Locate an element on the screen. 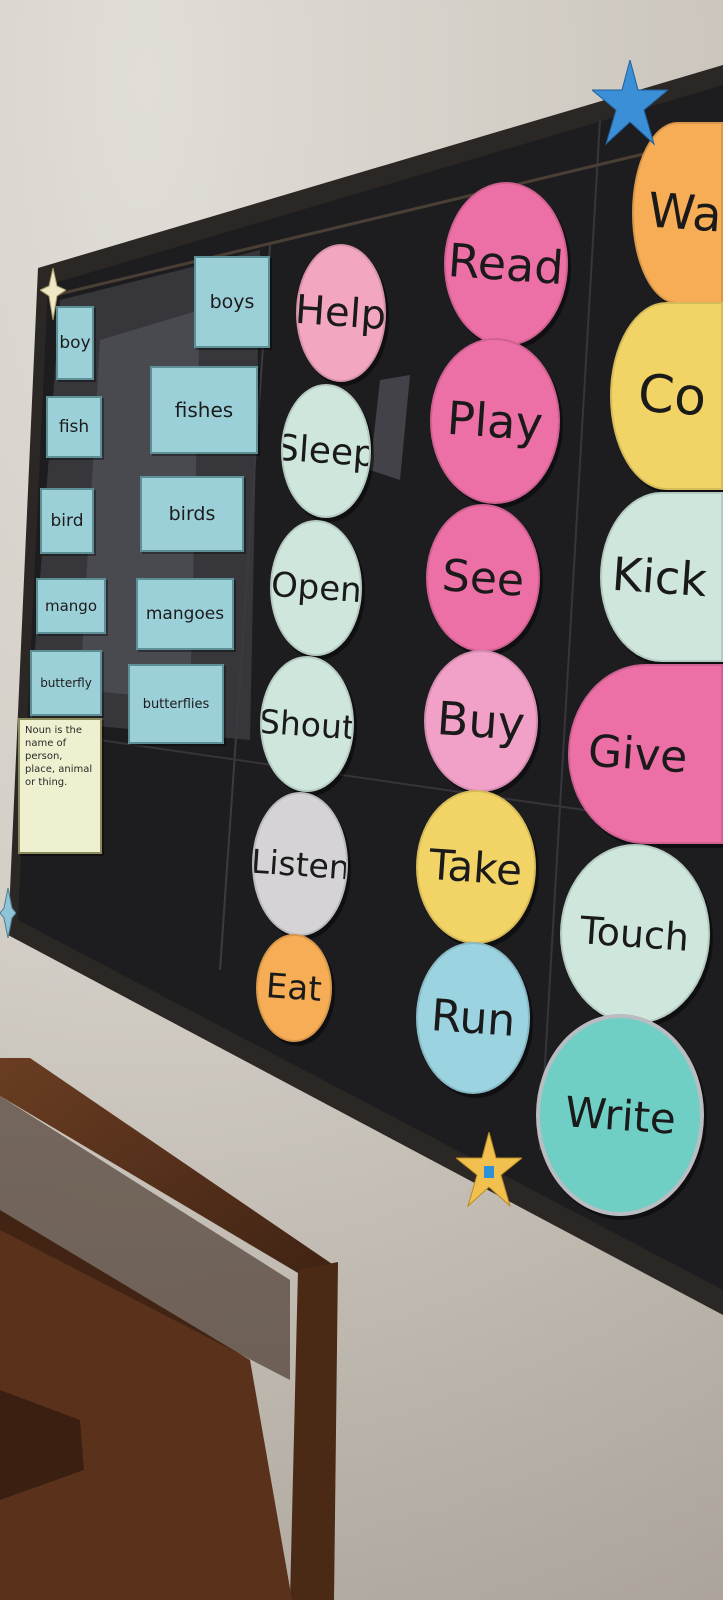  bench-post is located at coordinates (314, 1431).